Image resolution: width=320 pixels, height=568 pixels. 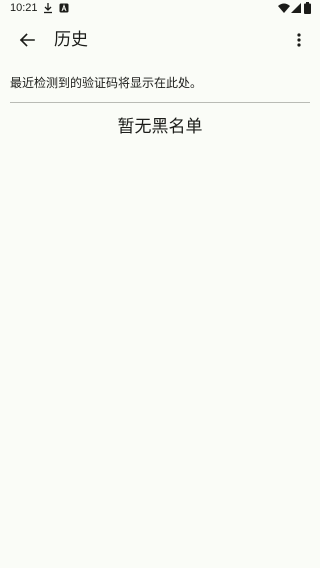 I want to click on cellular-signal-icon, so click(x=296, y=8).